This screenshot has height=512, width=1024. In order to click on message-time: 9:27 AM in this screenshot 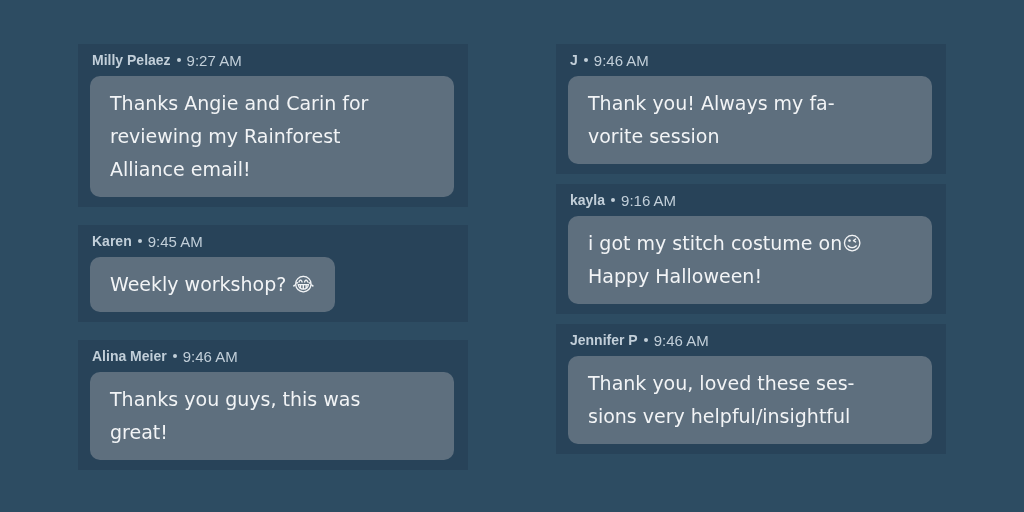, I will do `click(214, 60)`.